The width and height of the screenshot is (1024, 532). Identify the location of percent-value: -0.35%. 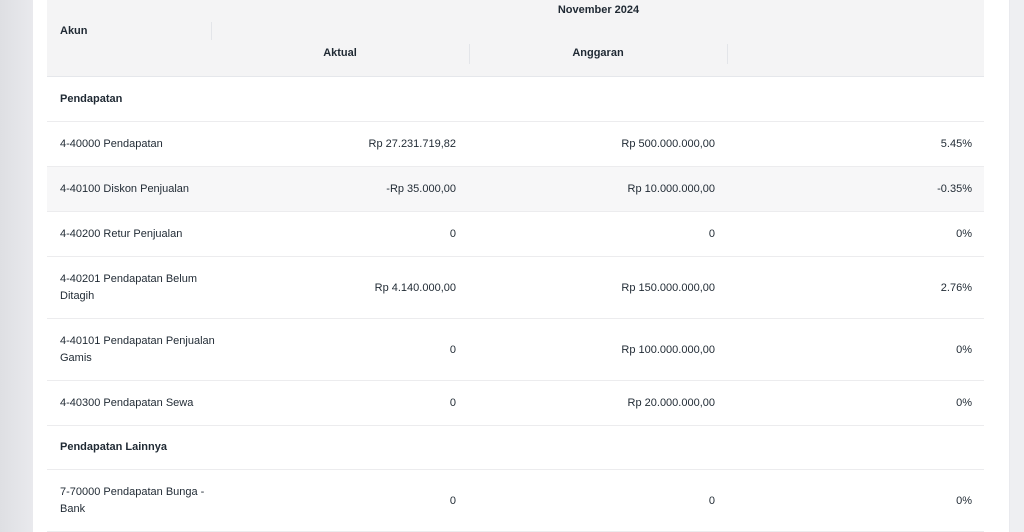
(954, 189).